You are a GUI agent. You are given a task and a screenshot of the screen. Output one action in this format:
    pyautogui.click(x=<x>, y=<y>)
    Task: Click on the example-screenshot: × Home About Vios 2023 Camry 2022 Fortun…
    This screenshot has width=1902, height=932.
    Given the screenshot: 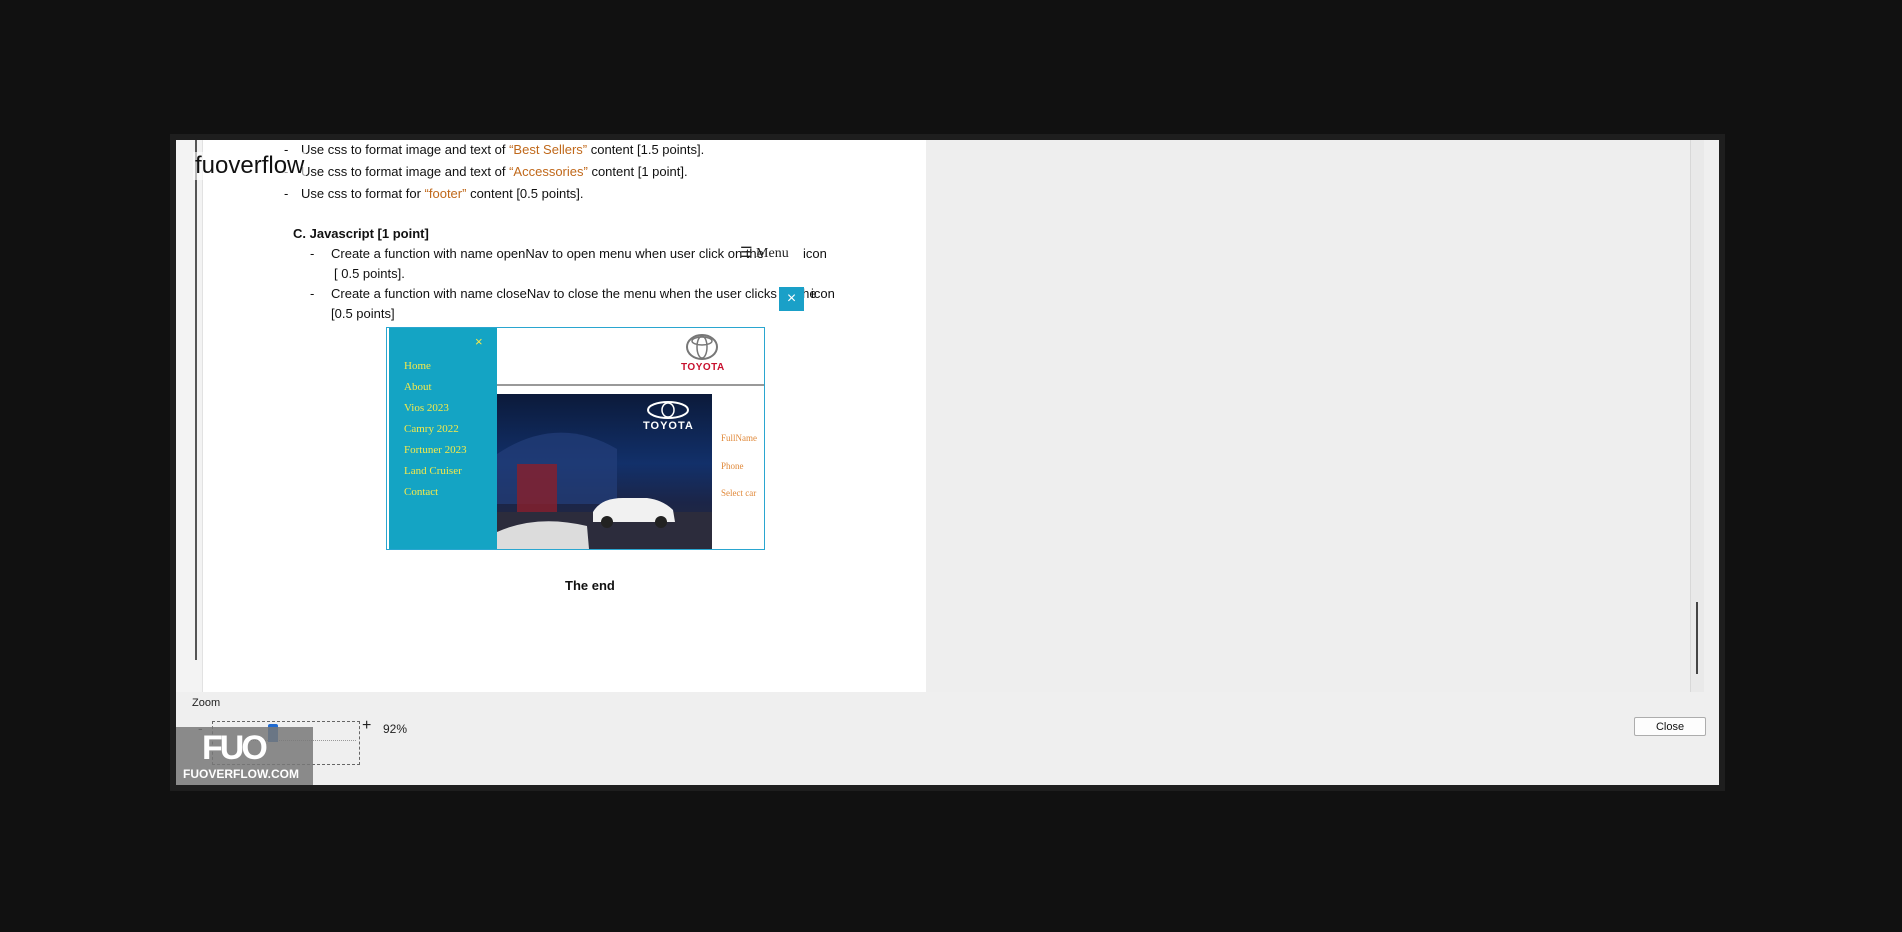 What is the action you would take?
    pyautogui.click(x=575, y=438)
    